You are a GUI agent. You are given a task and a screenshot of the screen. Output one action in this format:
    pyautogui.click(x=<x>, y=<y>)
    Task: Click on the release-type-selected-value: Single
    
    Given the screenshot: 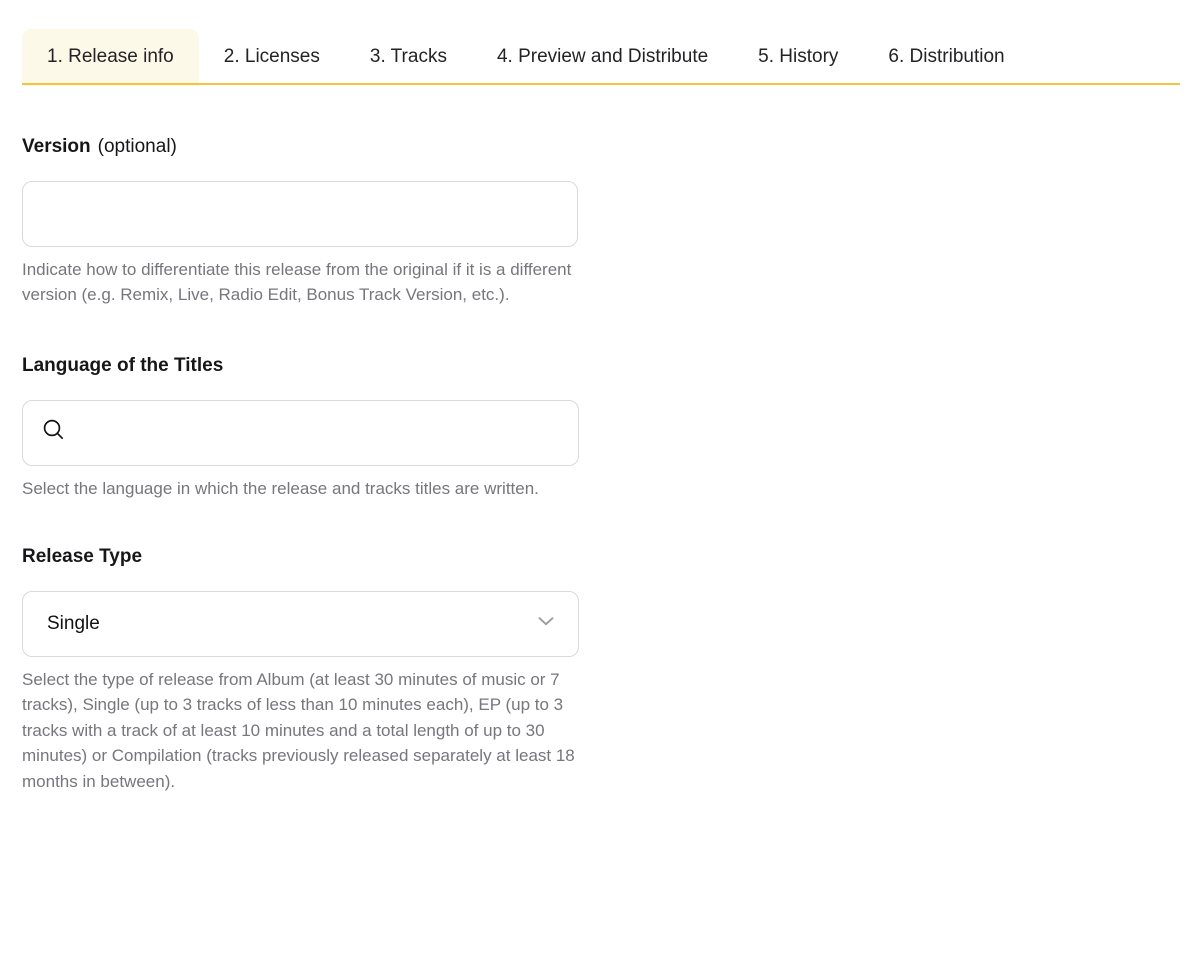 What is the action you would take?
    pyautogui.click(x=73, y=623)
    